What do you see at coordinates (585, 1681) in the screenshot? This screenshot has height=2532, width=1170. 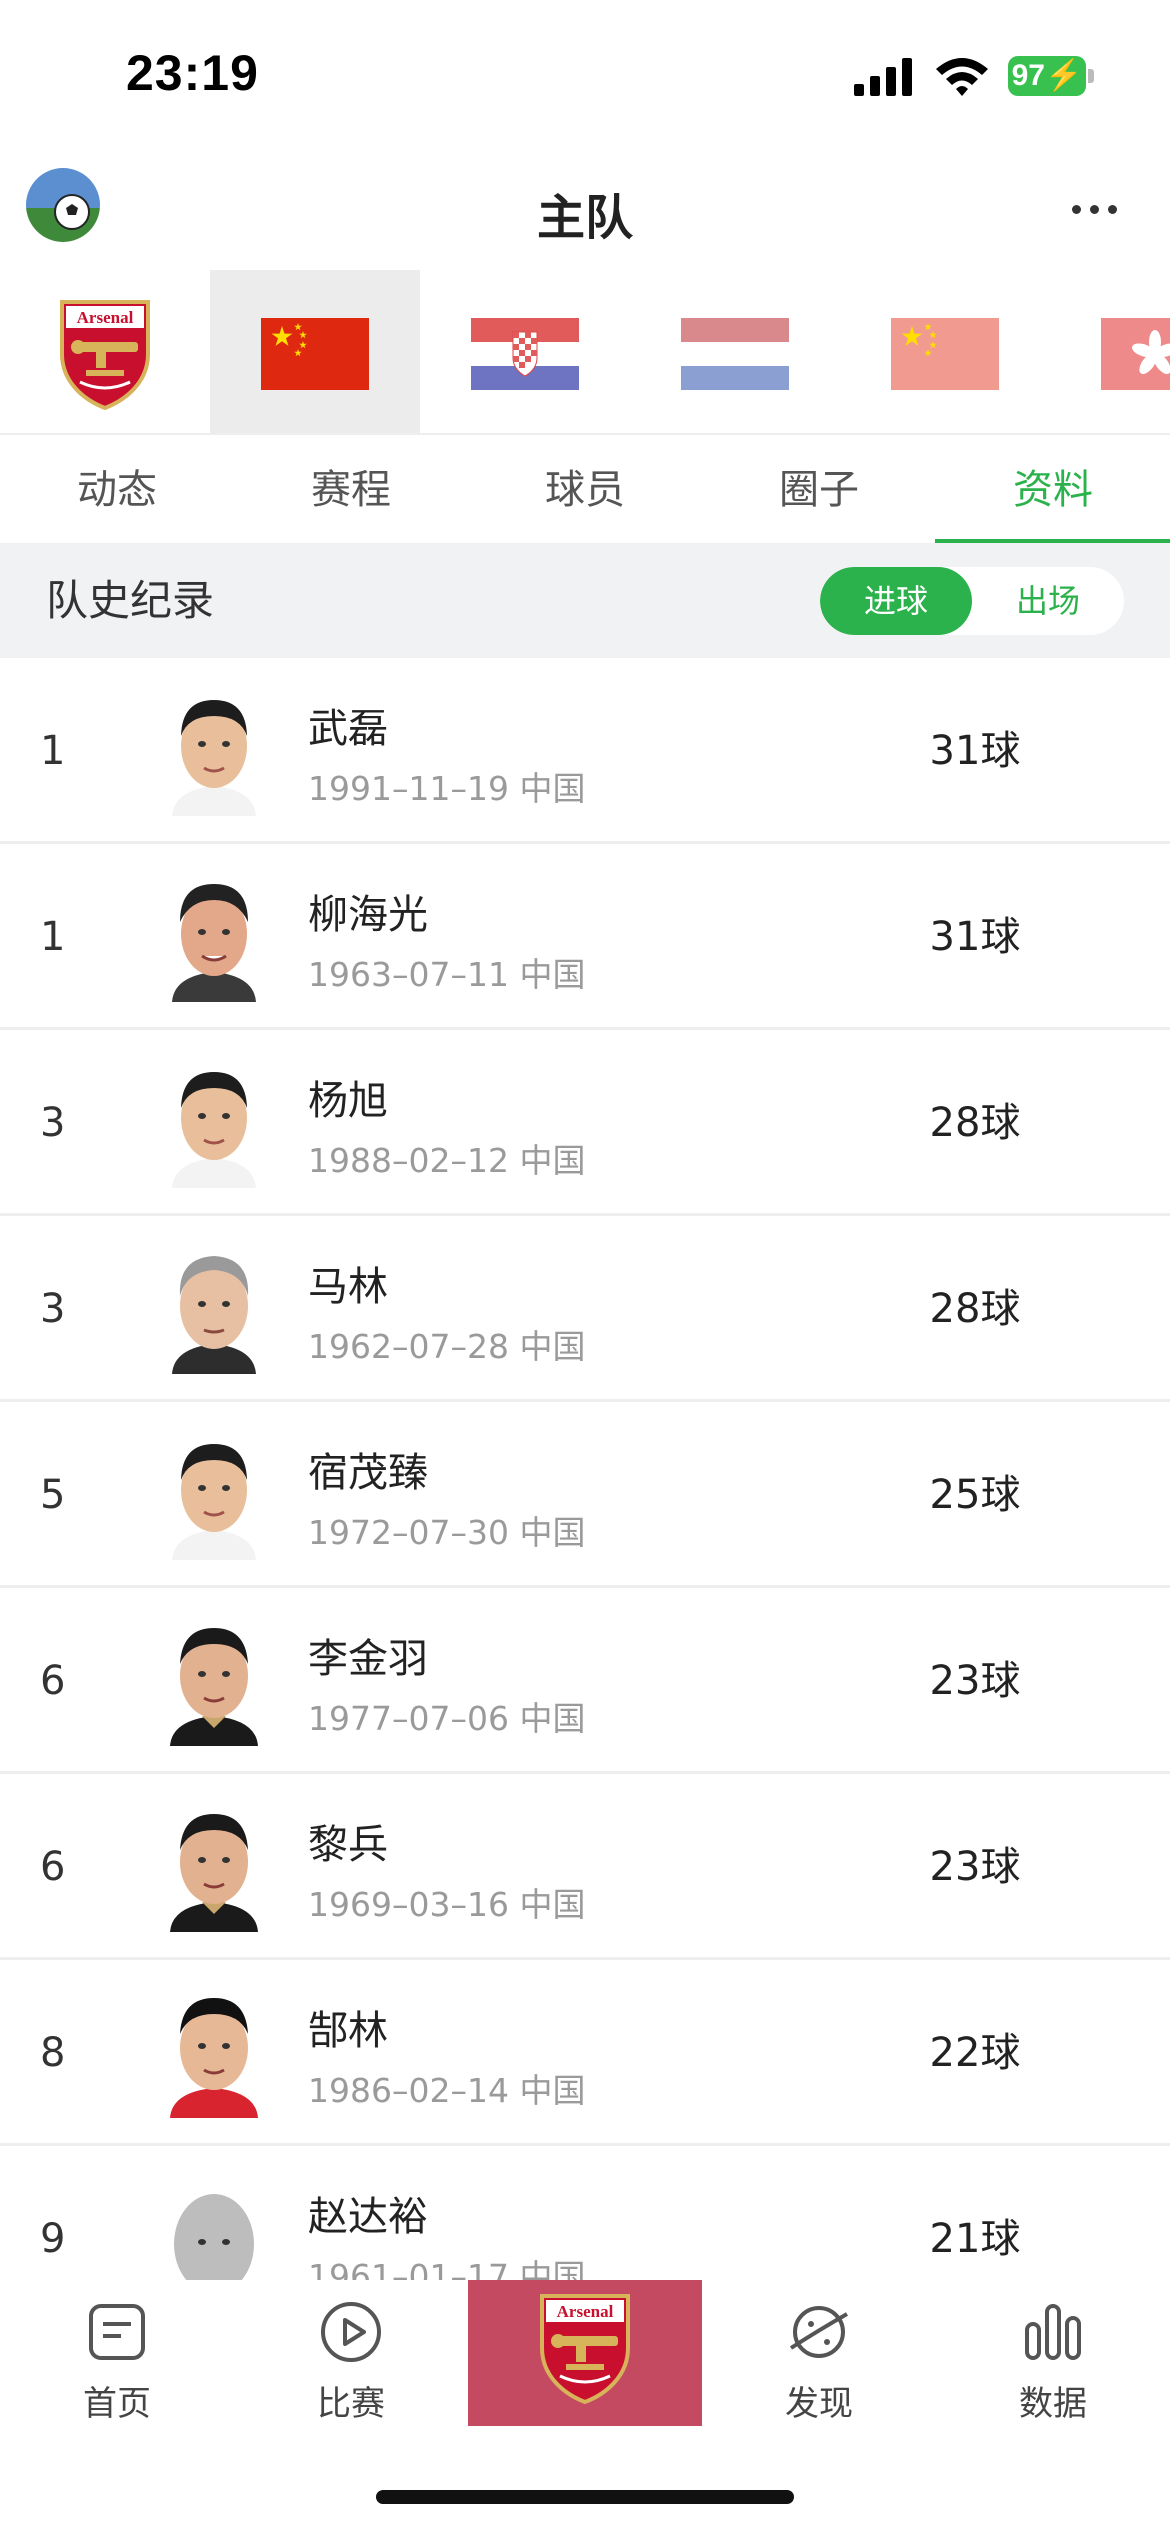 I see `list-item: 6 李金羽 1977–07–06 中国 23球` at bounding box center [585, 1681].